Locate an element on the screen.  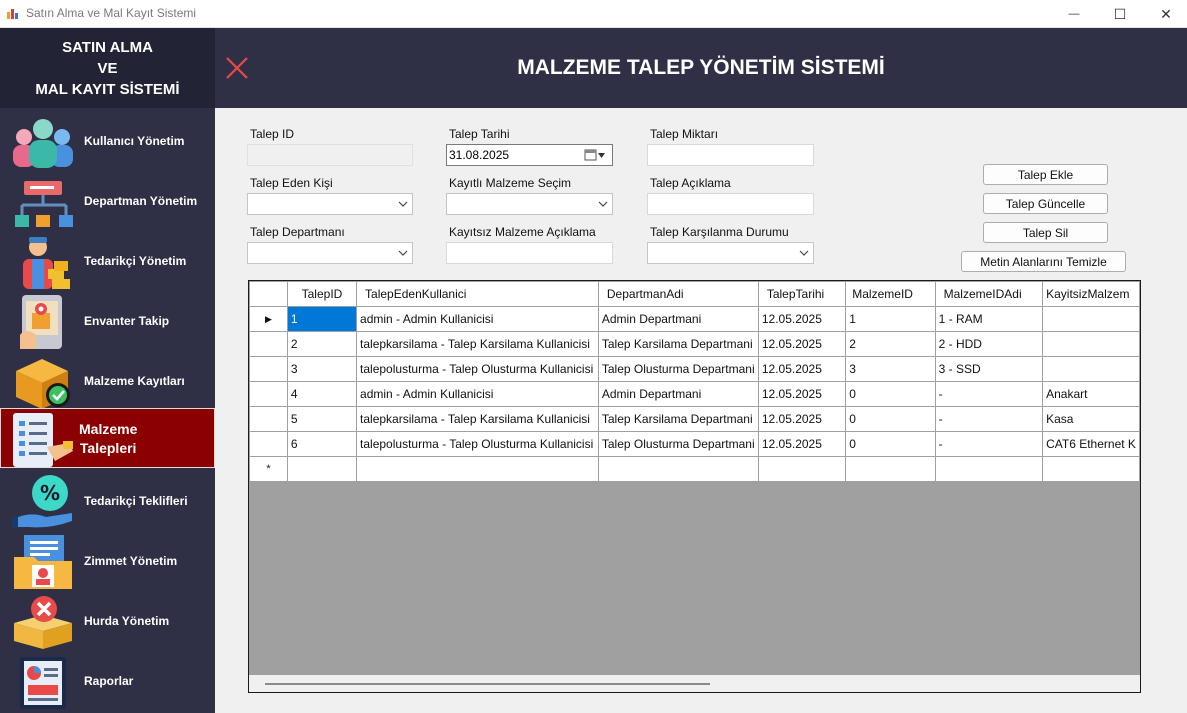
close-window-button: ✕ is located at coordinates (1165, 14).